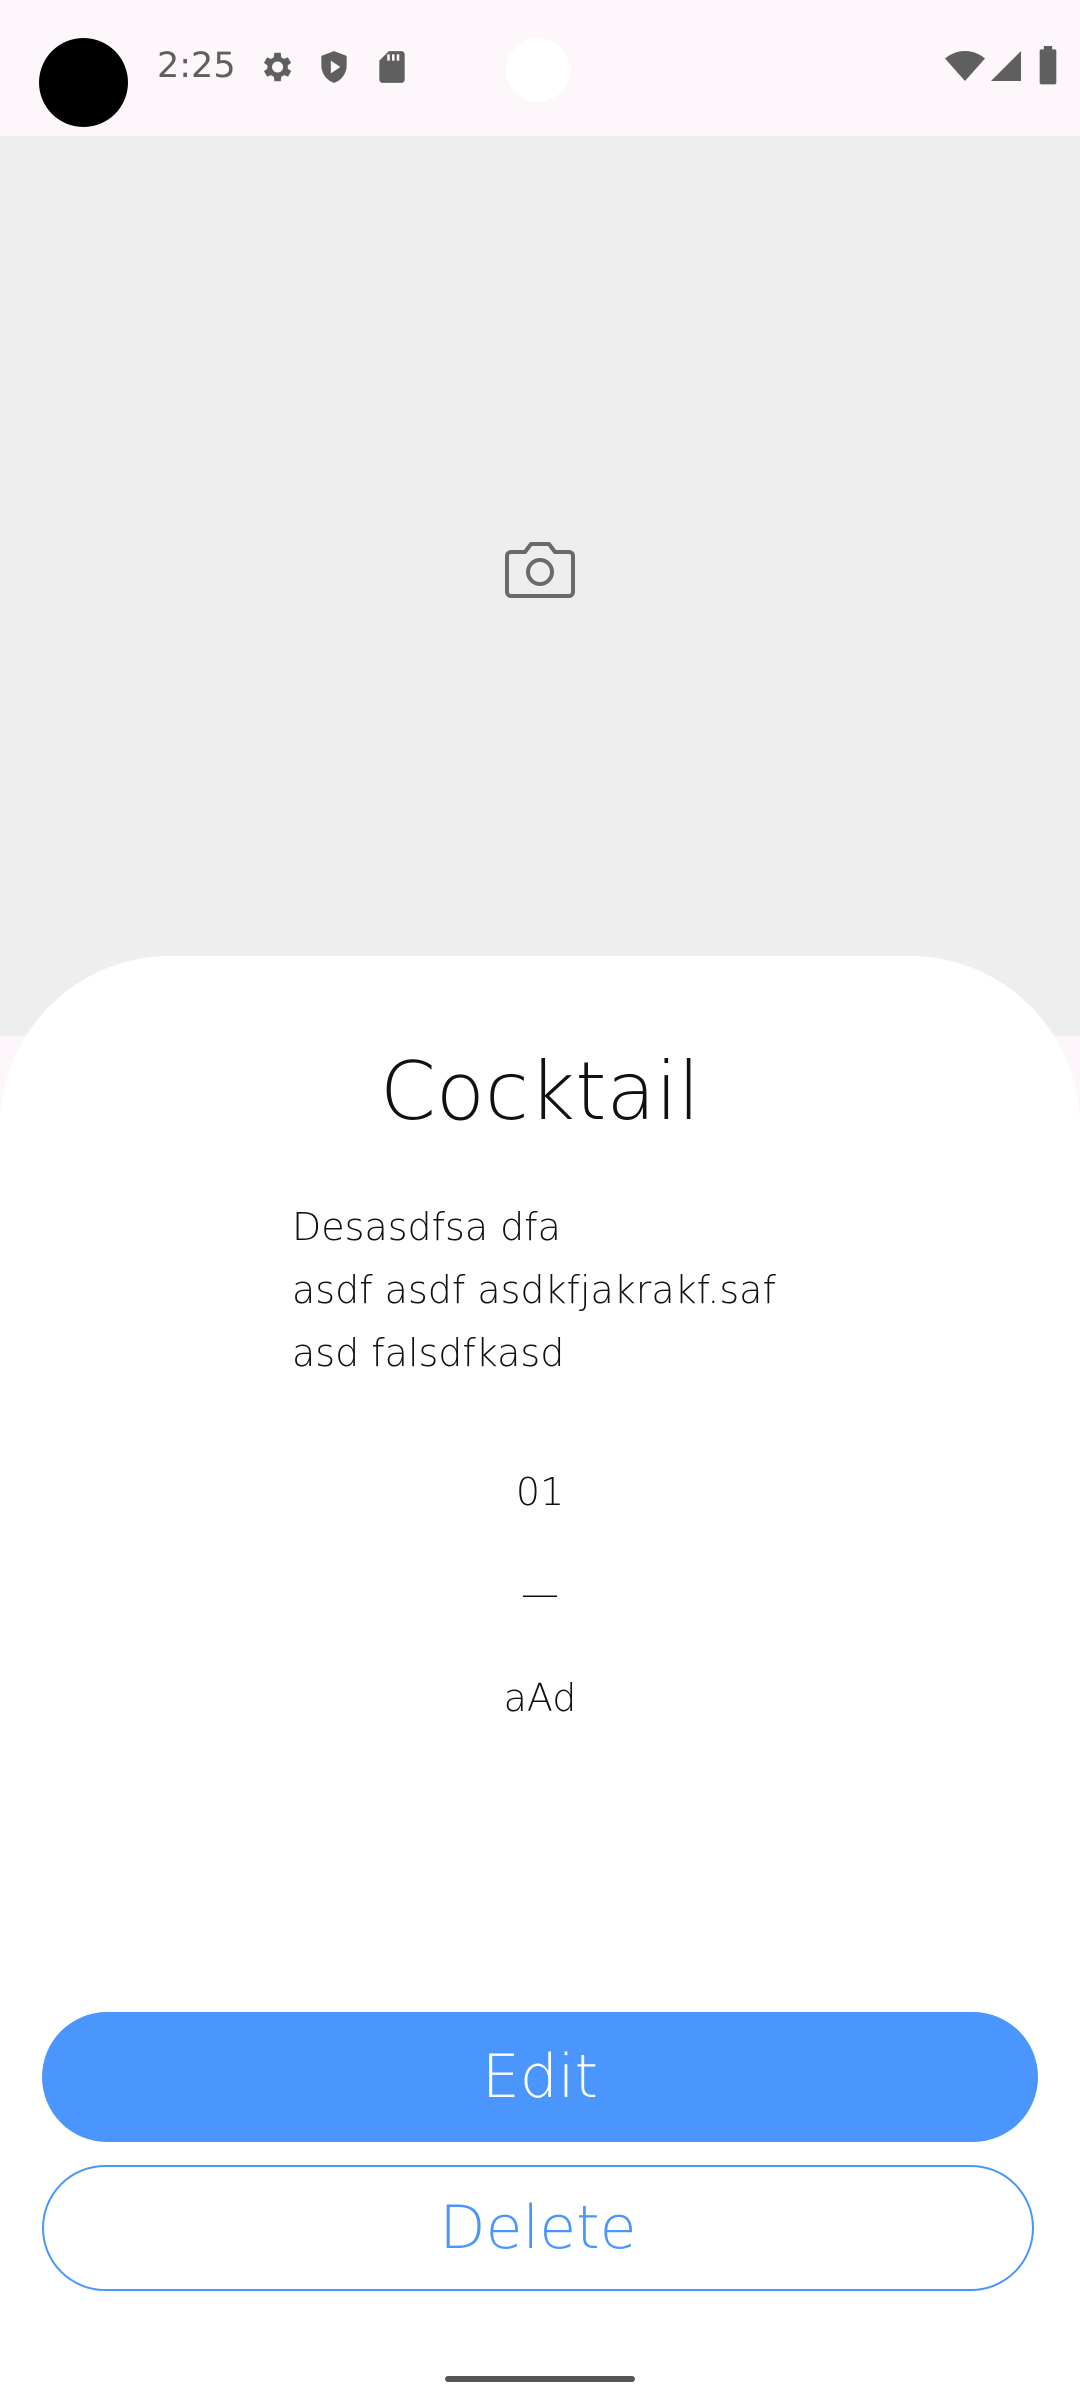 Image resolution: width=1080 pixels, height=2400 pixels. Describe the element at coordinates (540, 570) in the screenshot. I see `camera-icon` at that location.